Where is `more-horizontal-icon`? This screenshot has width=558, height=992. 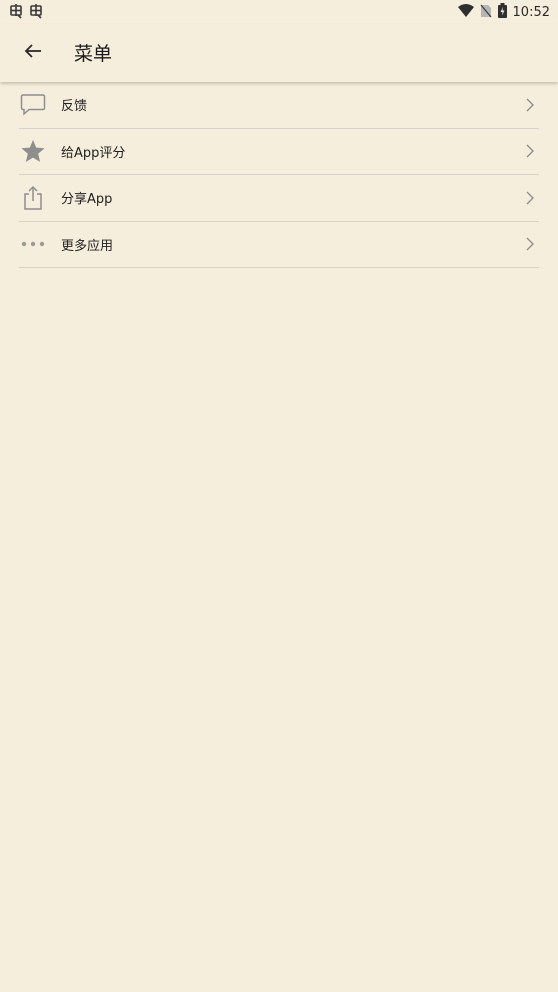 more-horizontal-icon is located at coordinates (33, 244).